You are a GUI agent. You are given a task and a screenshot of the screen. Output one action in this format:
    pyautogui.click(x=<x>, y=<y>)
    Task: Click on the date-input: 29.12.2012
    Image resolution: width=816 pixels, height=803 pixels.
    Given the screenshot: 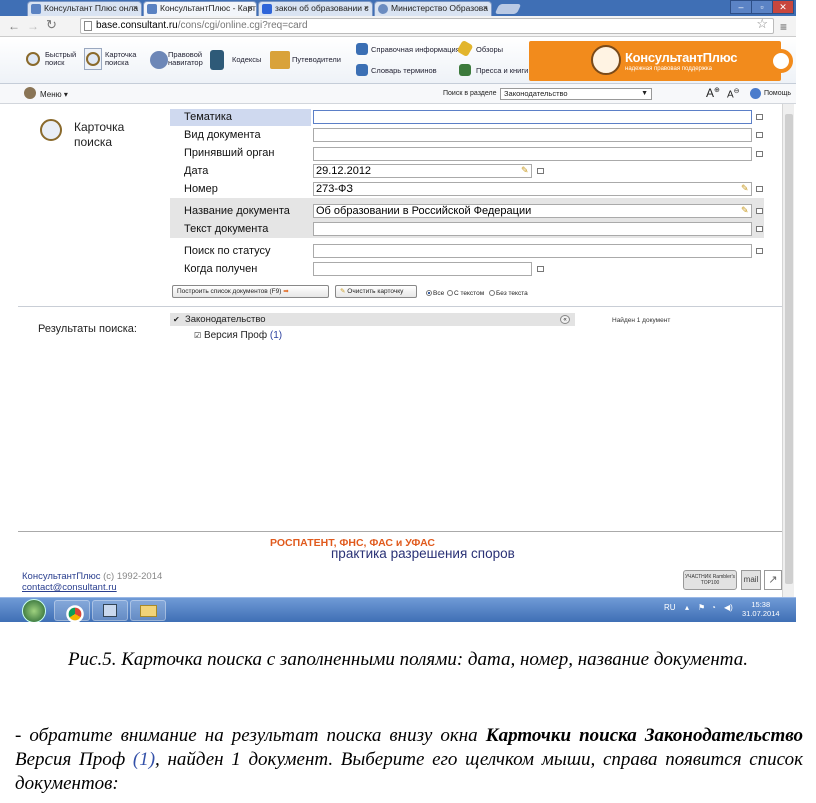 What is the action you would take?
    pyautogui.click(x=422, y=171)
    